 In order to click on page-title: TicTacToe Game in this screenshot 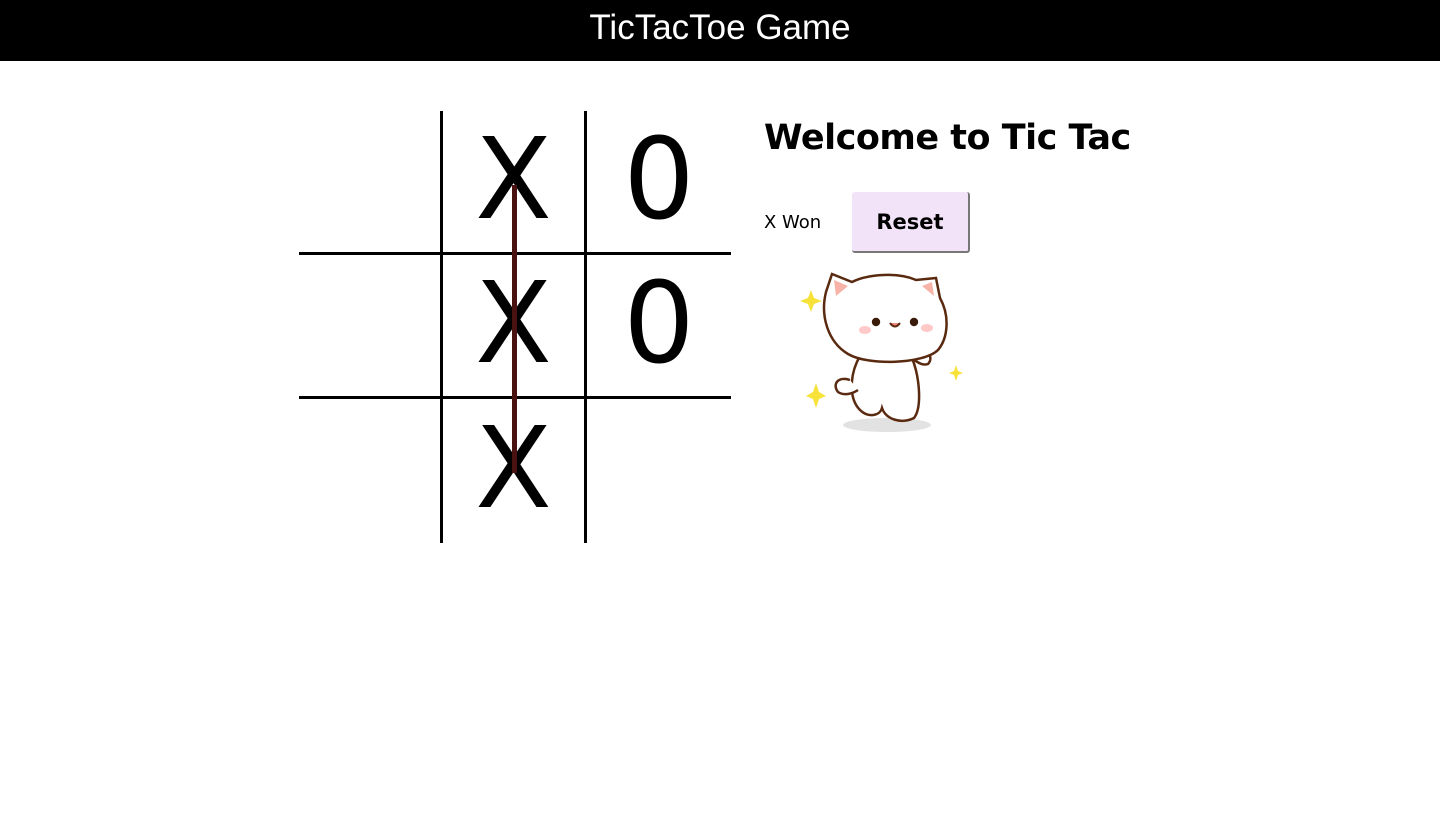, I will do `click(720, 27)`.